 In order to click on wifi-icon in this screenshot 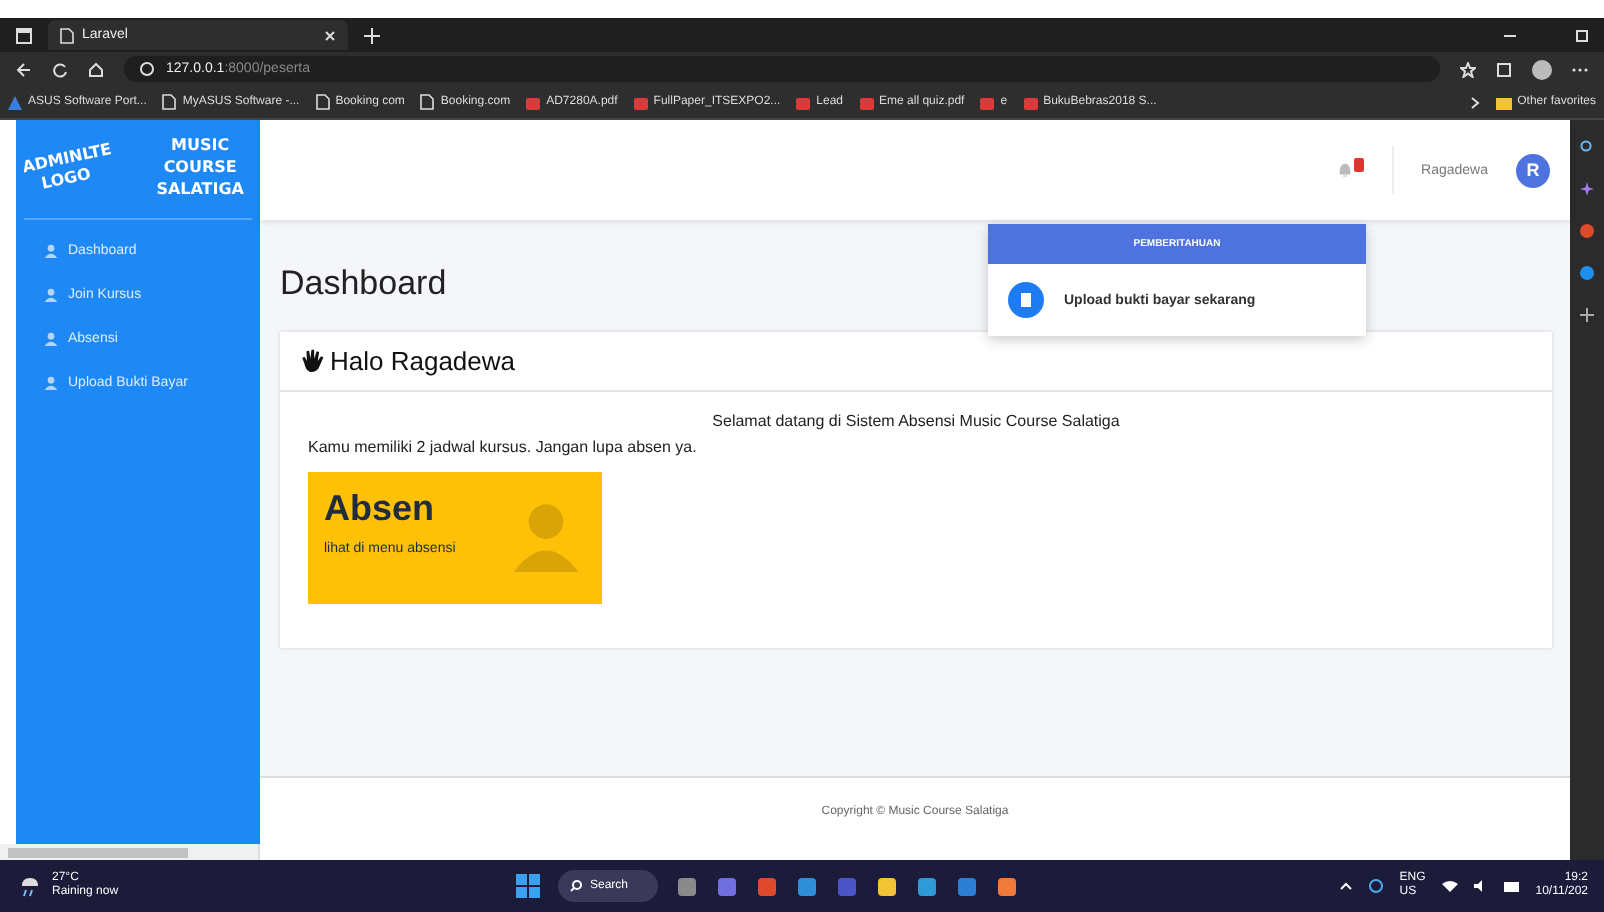, I will do `click(1449, 886)`.